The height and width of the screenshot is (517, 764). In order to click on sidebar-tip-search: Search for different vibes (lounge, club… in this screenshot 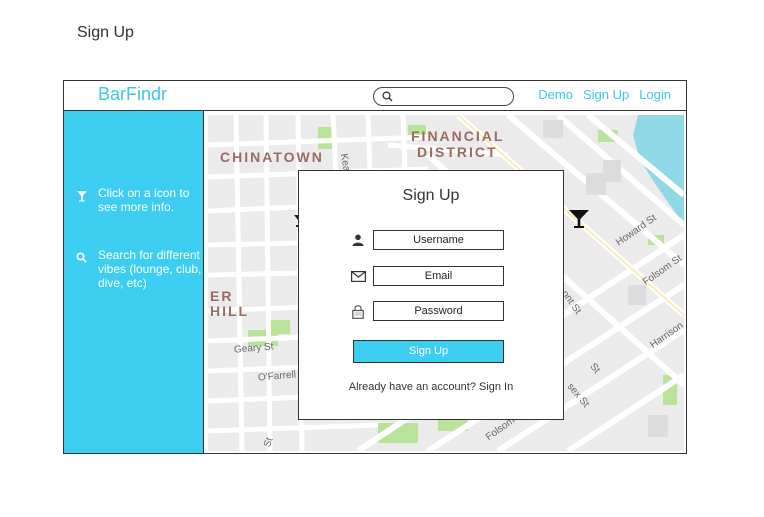, I will do `click(140, 269)`.